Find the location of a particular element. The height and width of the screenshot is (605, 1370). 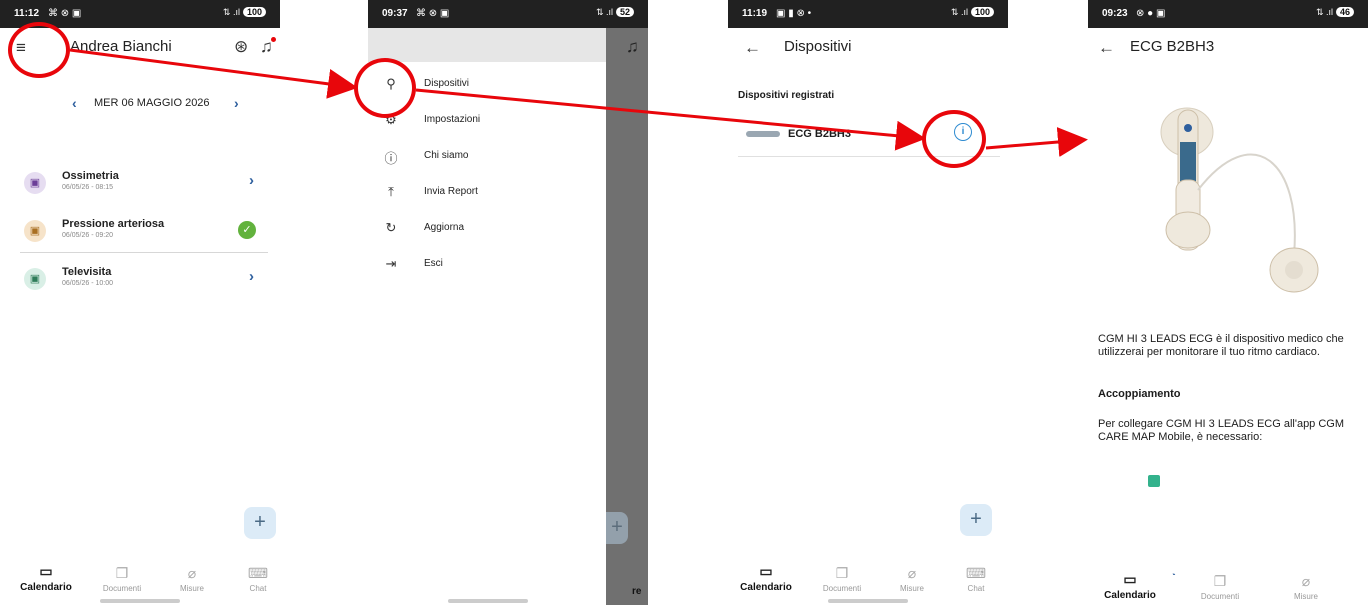

arrow-info-to-detail is located at coordinates (1036, 142).